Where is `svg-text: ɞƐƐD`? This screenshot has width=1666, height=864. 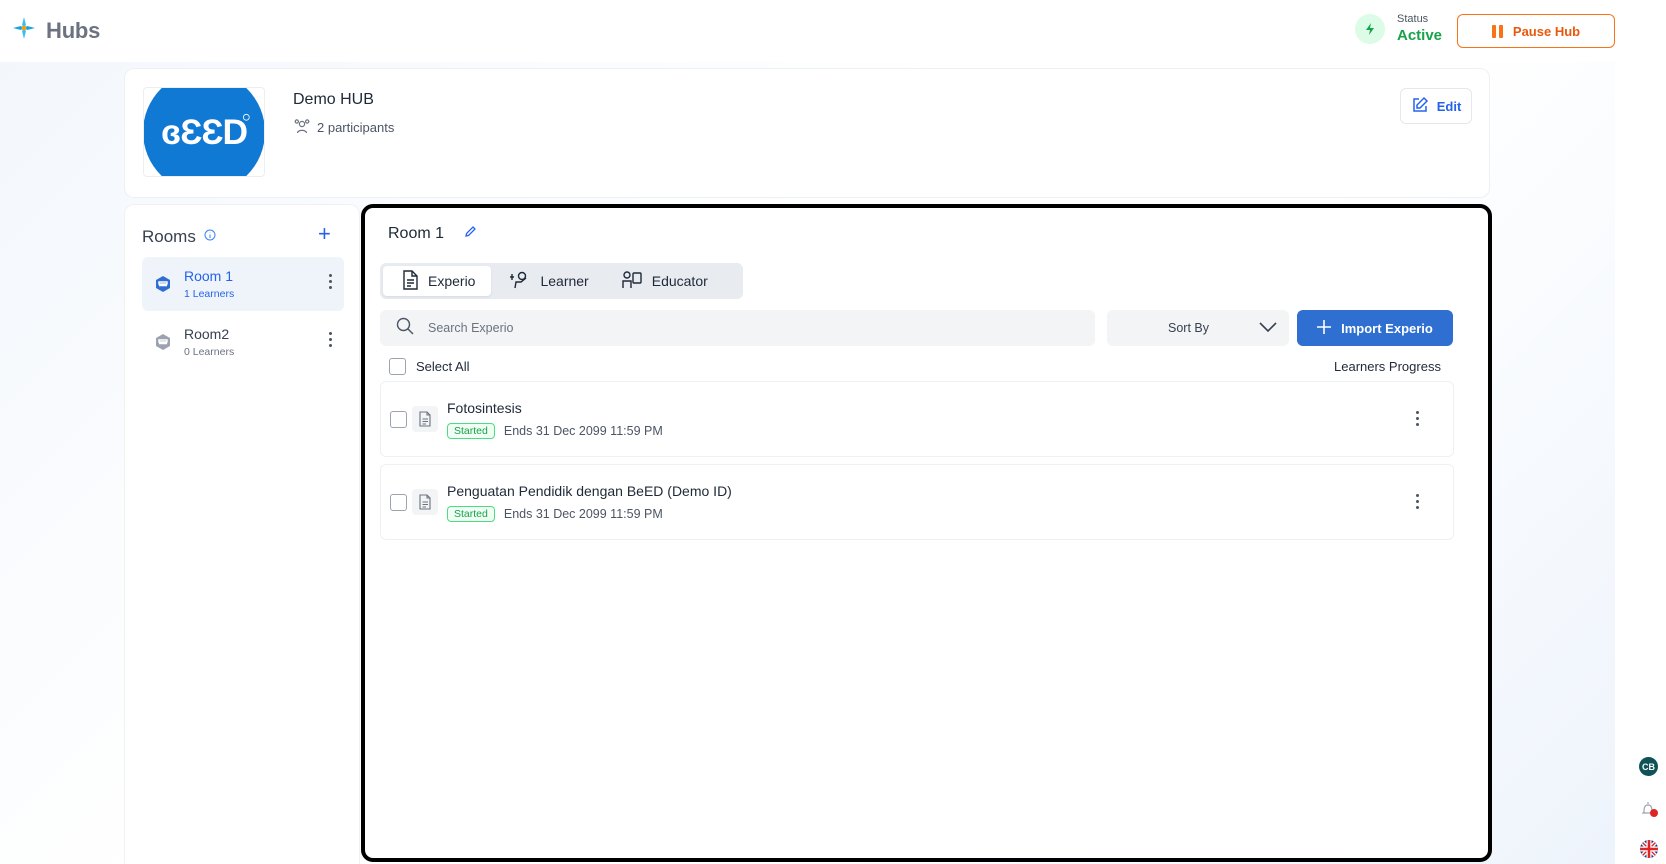
svg-text: ɞƐƐD is located at coordinates (204, 132).